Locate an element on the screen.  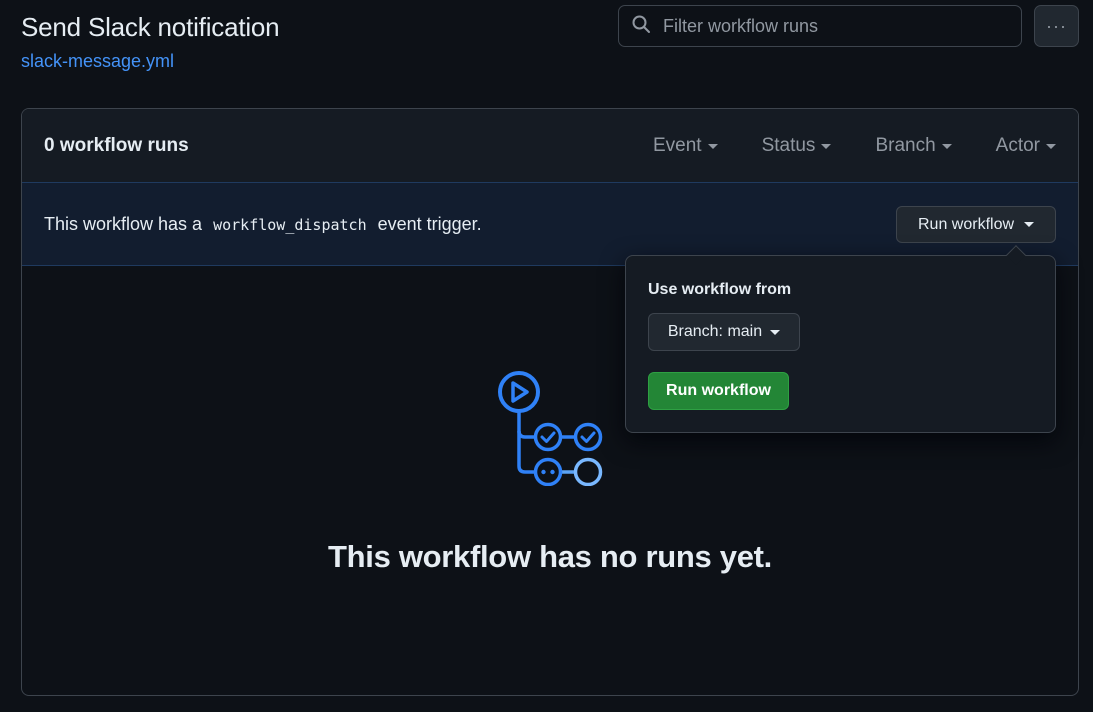
actor-filter-label: Actor is located at coordinates (1017, 145).